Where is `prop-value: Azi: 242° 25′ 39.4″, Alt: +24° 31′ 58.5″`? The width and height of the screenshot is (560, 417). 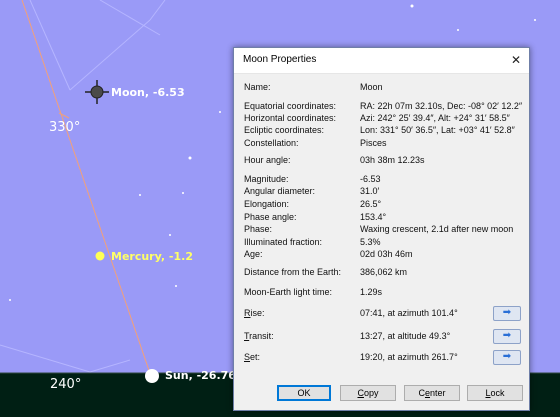 prop-value: Azi: 242° 25′ 39.4″, Alt: +24° 31′ 58.5″ is located at coordinates (435, 118).